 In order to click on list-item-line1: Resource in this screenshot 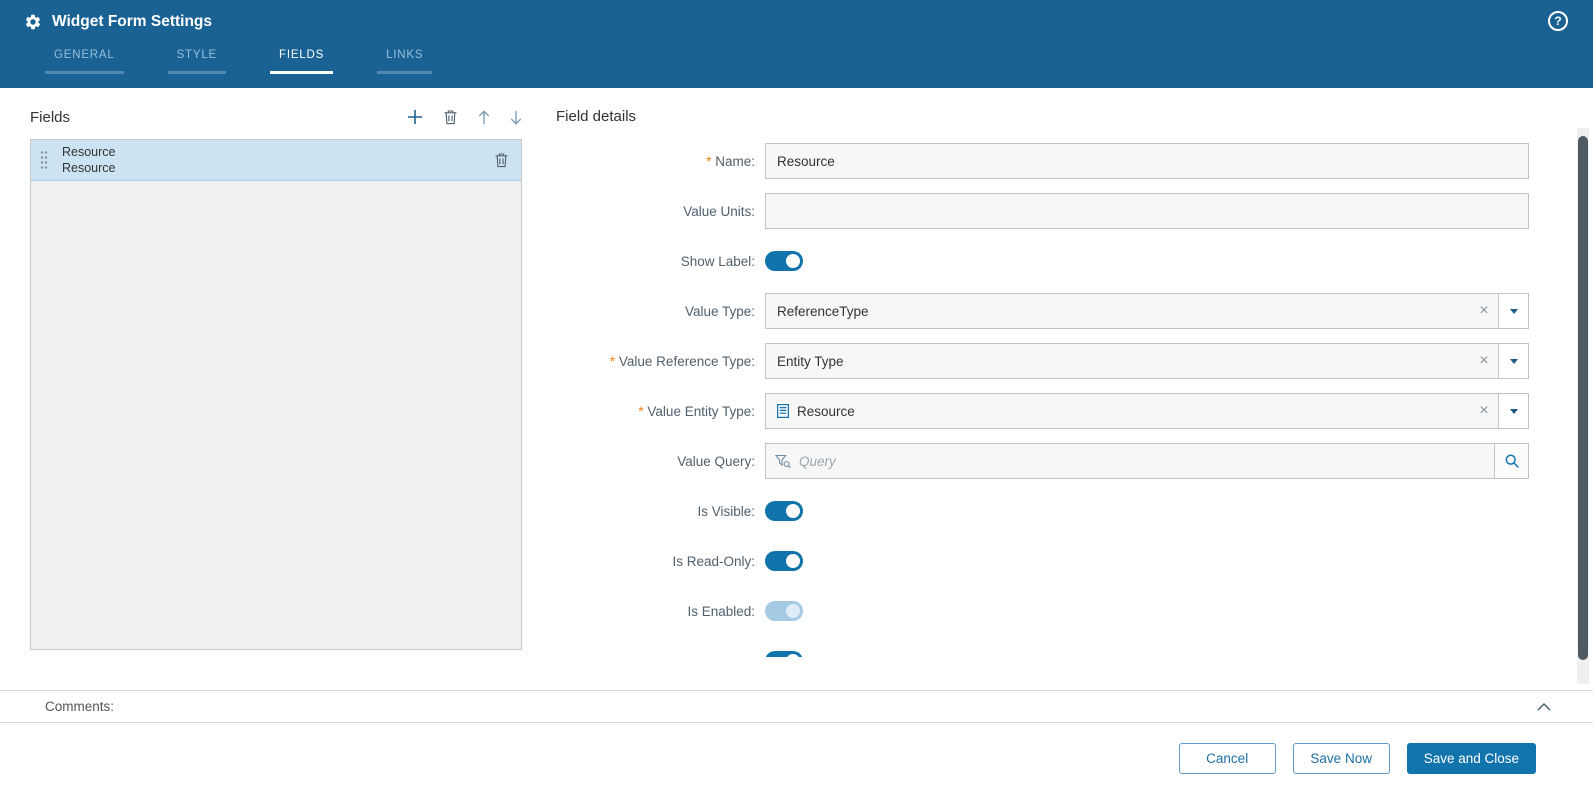, I will do `click(89, 152)`.